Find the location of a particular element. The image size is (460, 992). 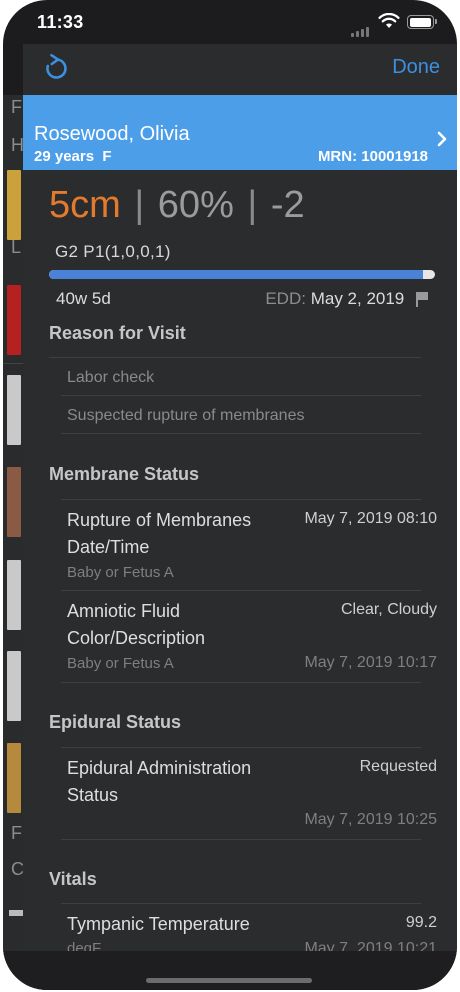

epidural-status-date: May 7, 2019 10:25 is located at coordinates (370, 819).